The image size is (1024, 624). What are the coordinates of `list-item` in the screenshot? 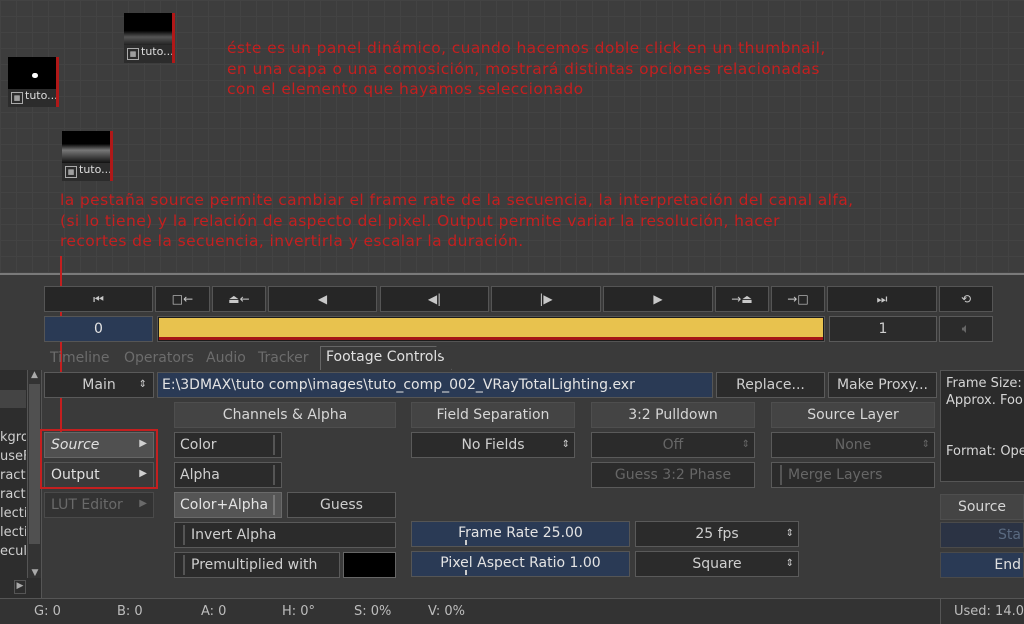 It's located at (13, 399).